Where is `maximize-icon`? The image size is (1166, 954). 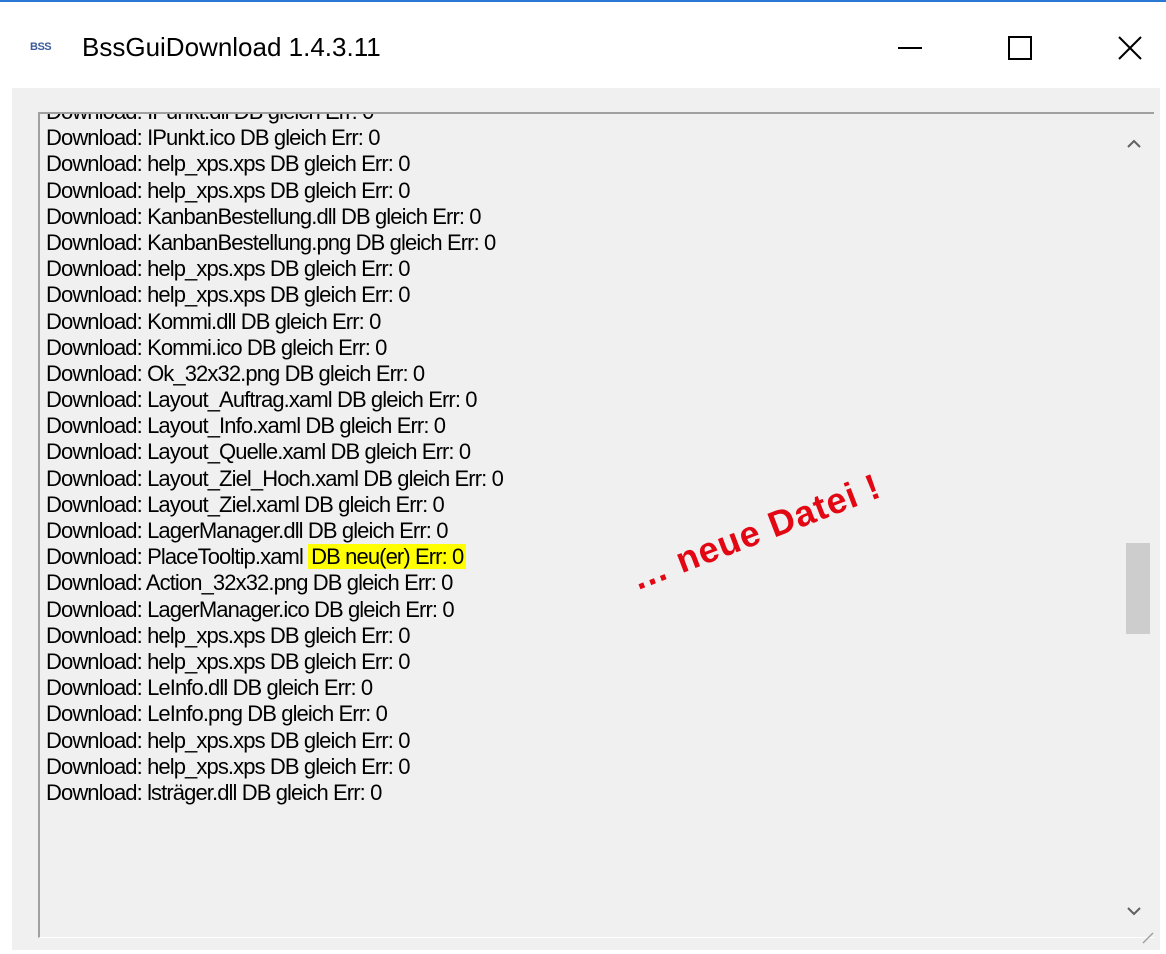 maximize-icon is located at coordinates (1020, 48).